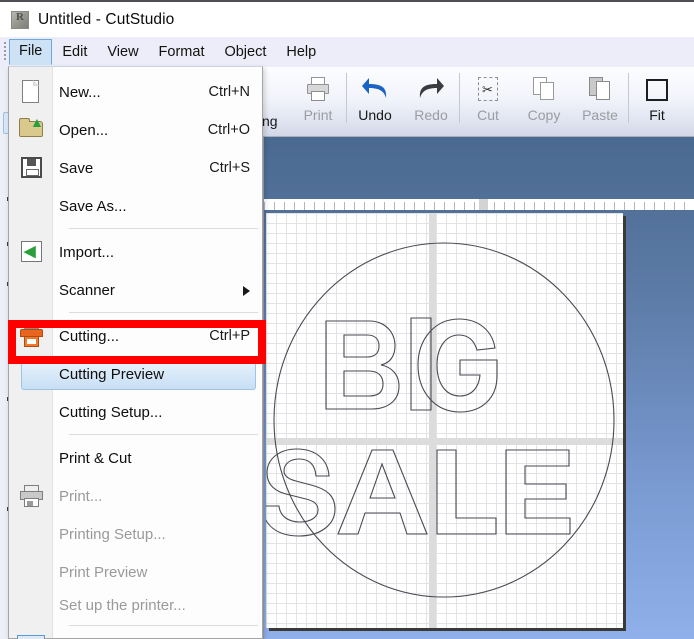 This screenshot has width=694, height=639. What do you see at coordinates (229, 92) in the screenshot?
I see `menu-item-new-accel: Ctrl+N` at bounding box center [229, 92].